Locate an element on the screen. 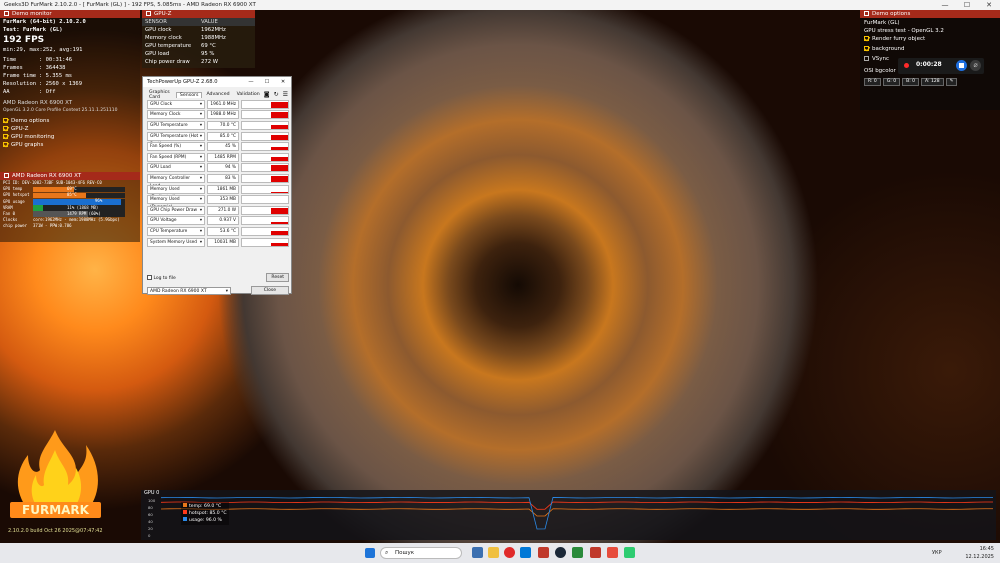 This screenshot has height=563, width=1000. legend-item: usage: 96.0 % is located at coordinates (205, 520).